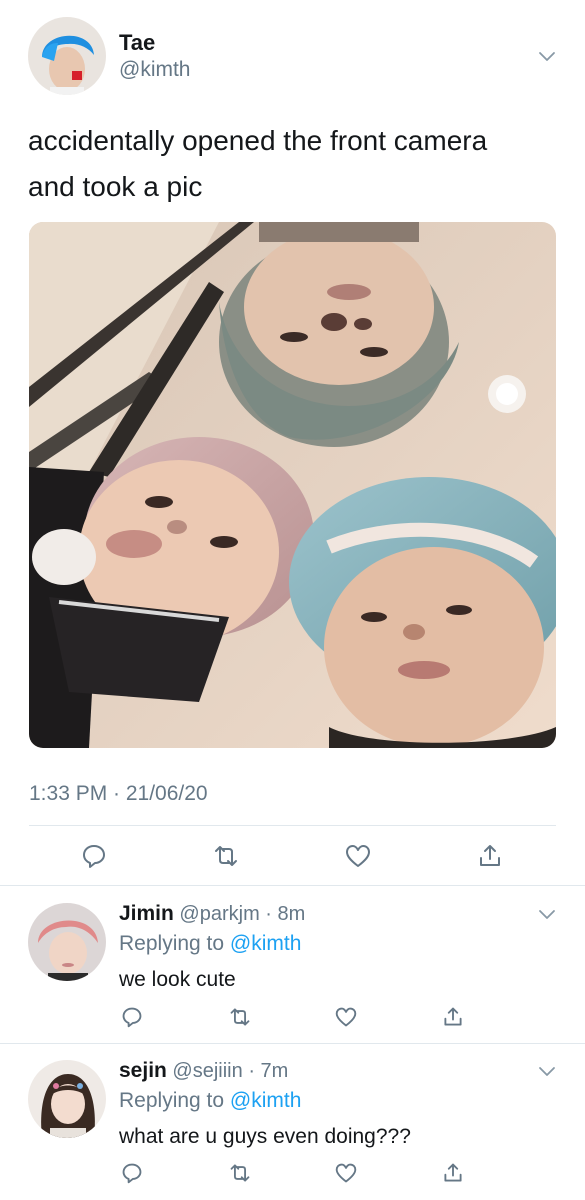  I want to click on tweet-text-line: accidentally opened the front camera, so click(258, 140).